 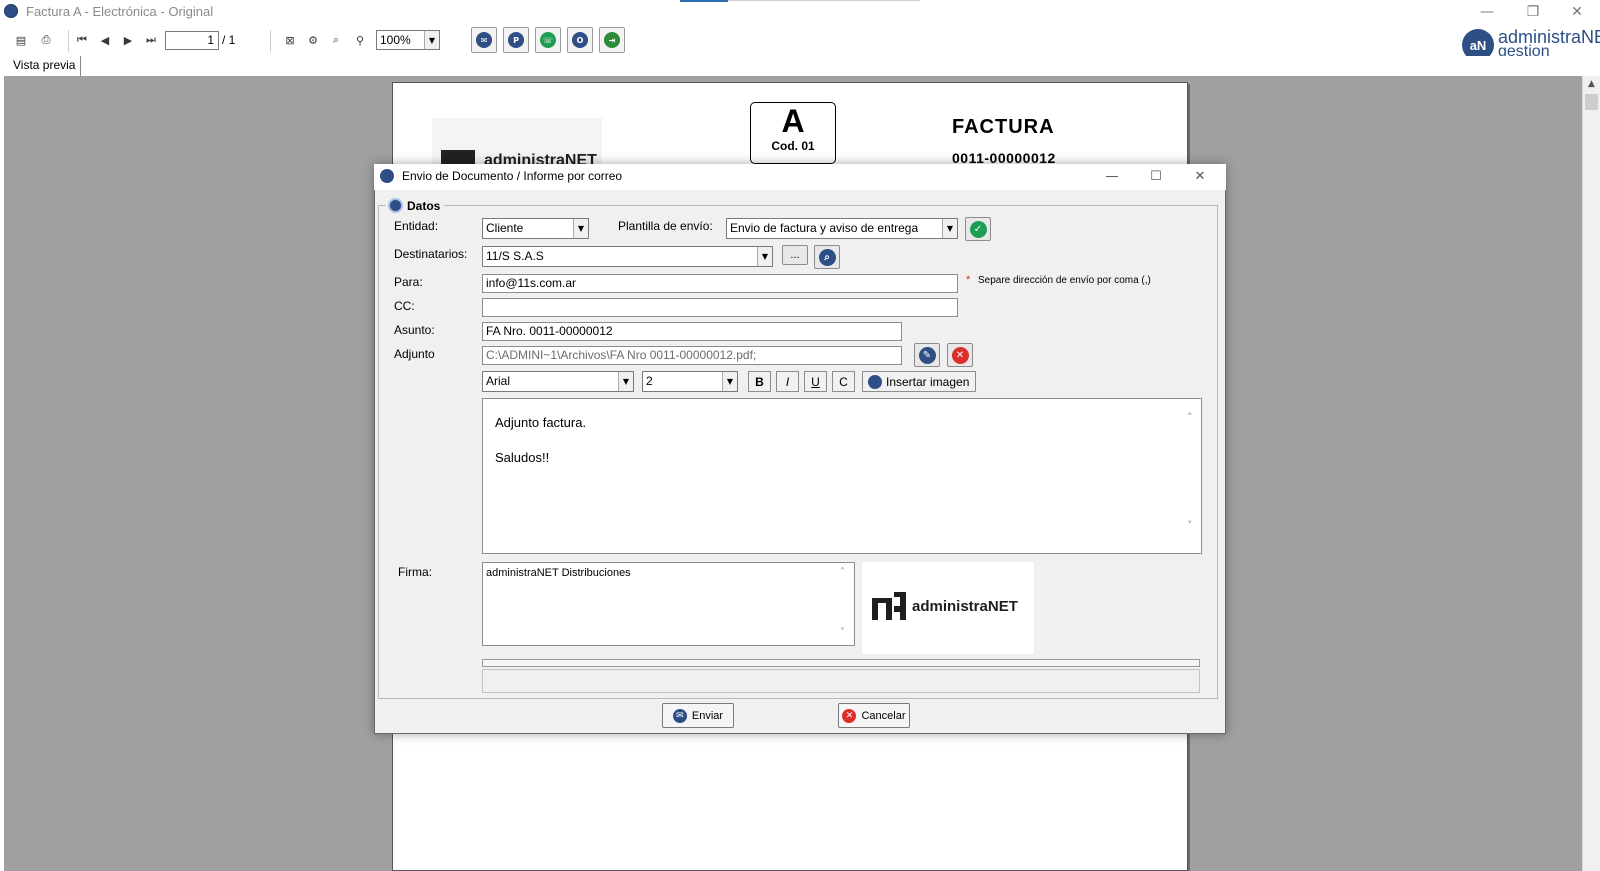 I want to click on para-label: Para:, so click(x=408, y=282).